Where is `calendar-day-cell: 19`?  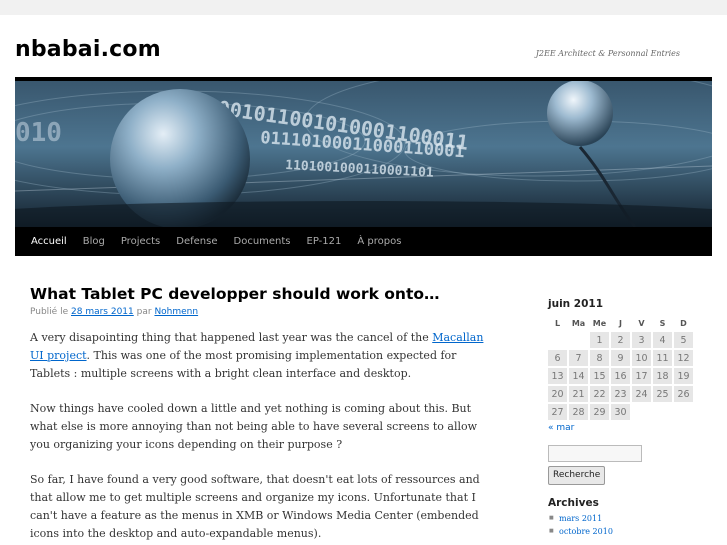 calendar-day-cell: 19 is located at coordinates (683, 376).